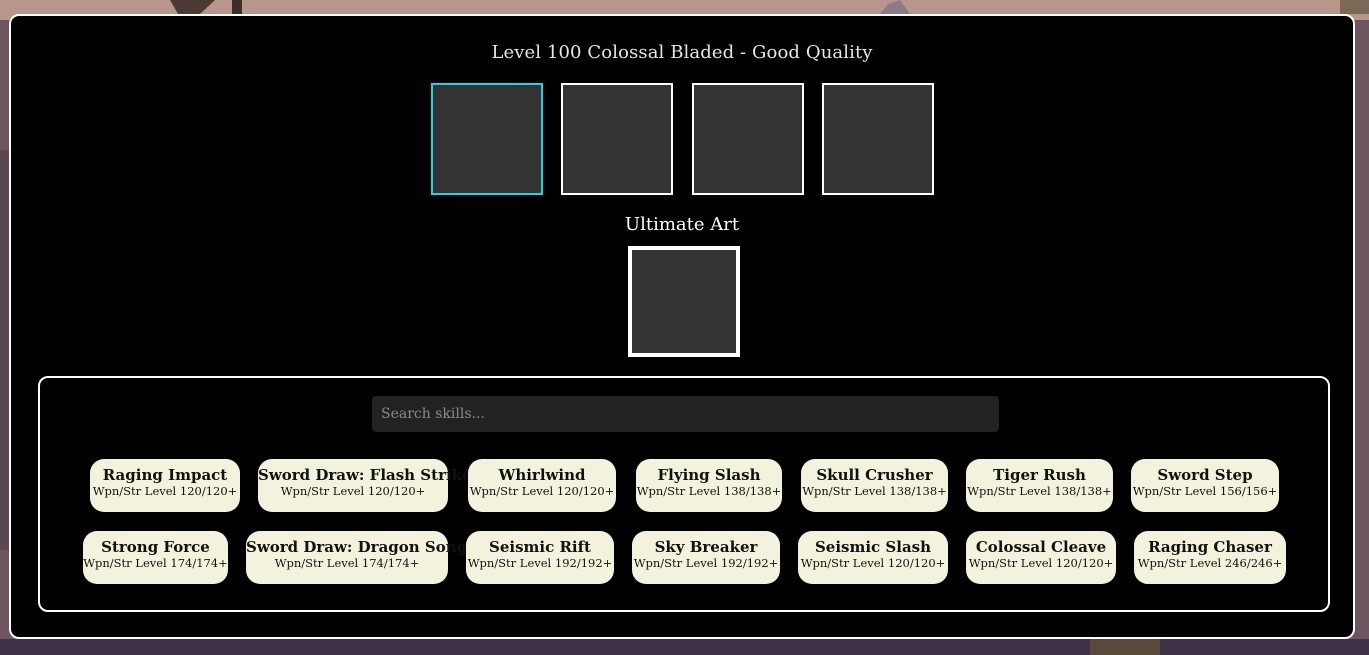 The image size is (1369, 655). What do you see at coordinates (1210, 547) in the screenshot?
I see `skill-name: Raging Chaser` at bounding box center [1210, 547].